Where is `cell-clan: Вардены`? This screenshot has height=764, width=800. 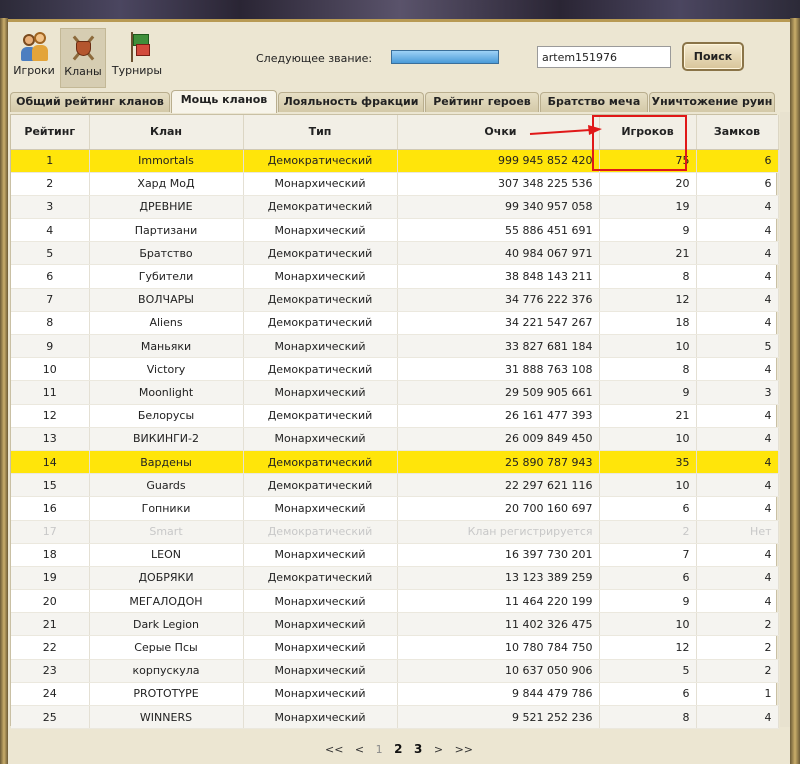 cell-clan: Вардены is located at coordinates (166, 462).